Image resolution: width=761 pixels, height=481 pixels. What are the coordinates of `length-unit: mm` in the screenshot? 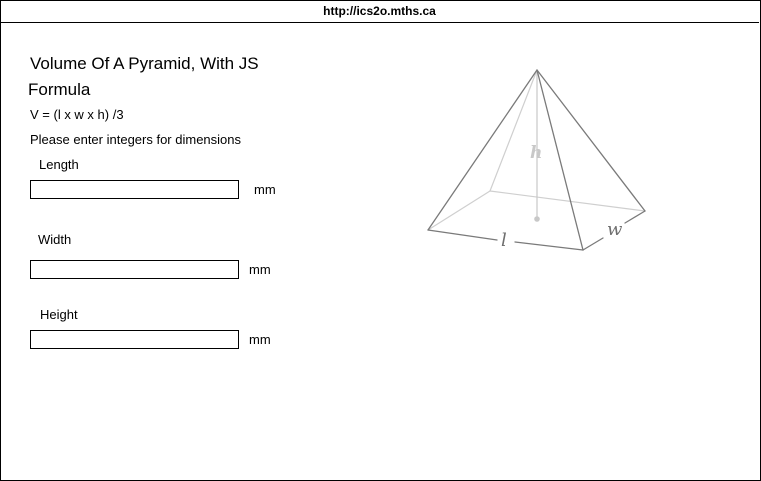 It's located at (265, 189).